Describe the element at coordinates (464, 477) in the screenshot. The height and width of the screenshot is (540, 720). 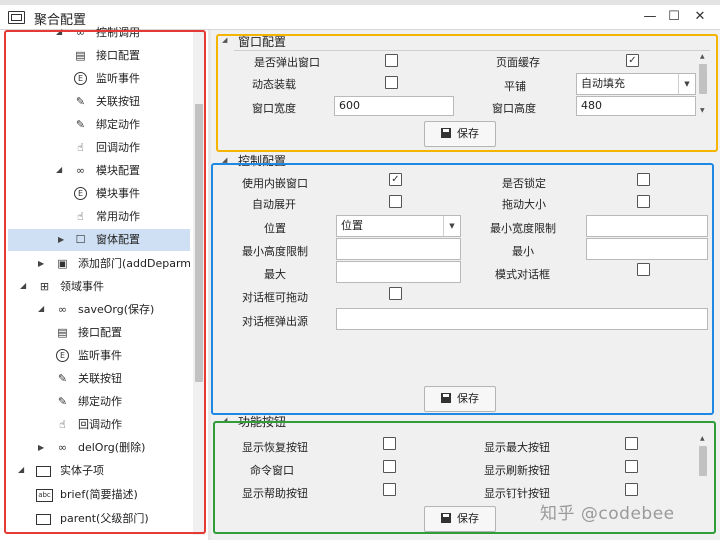
I see `highlight-button-config-box` at that location.